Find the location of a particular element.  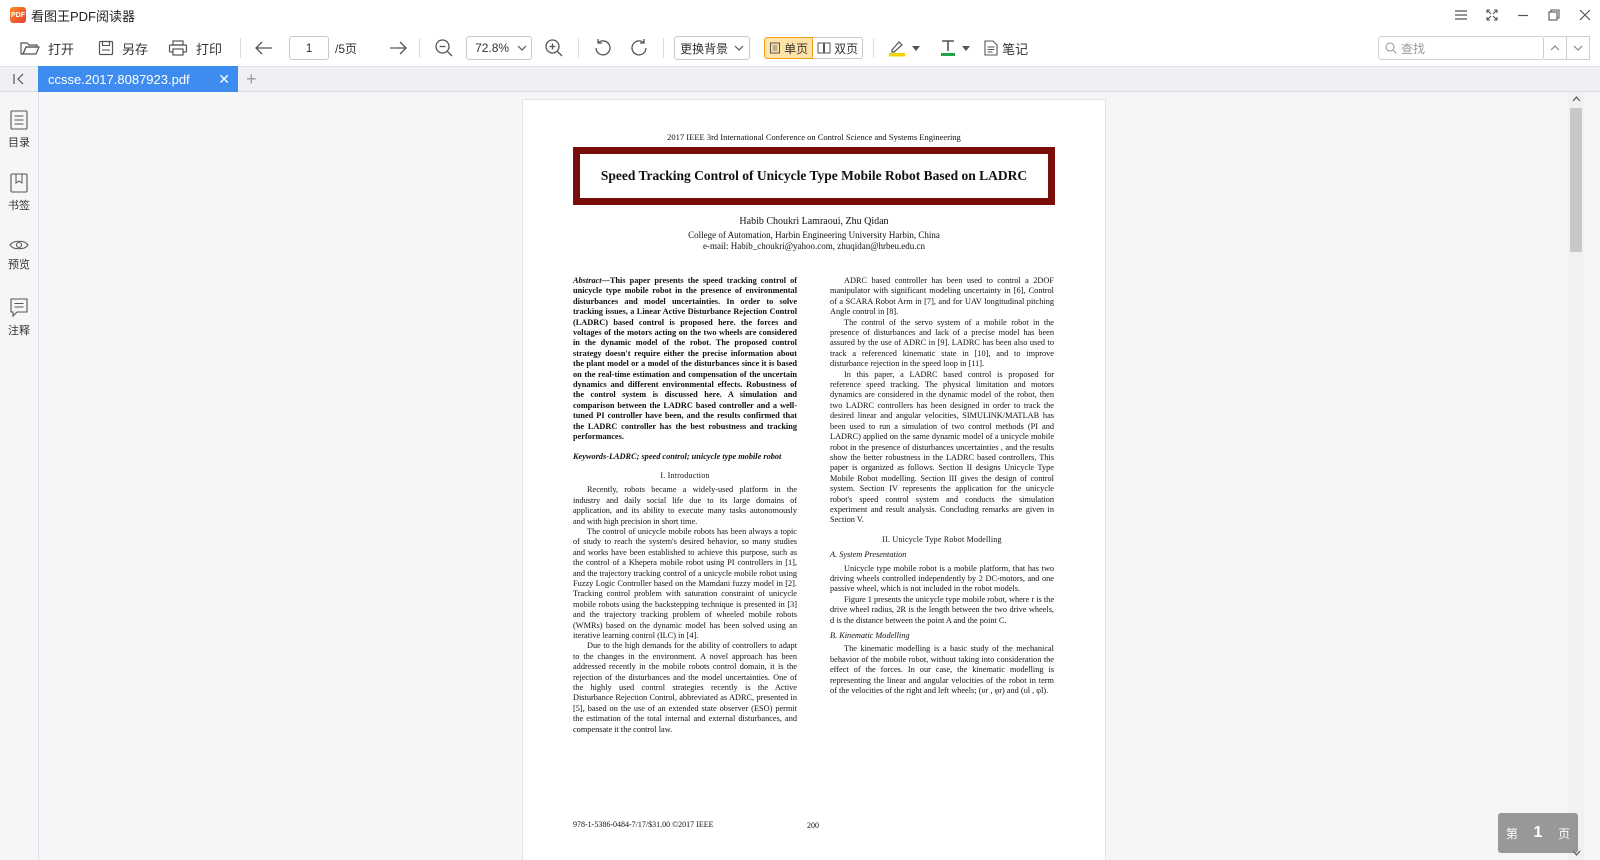

search-next-button is located at coordinates (1578, 48).